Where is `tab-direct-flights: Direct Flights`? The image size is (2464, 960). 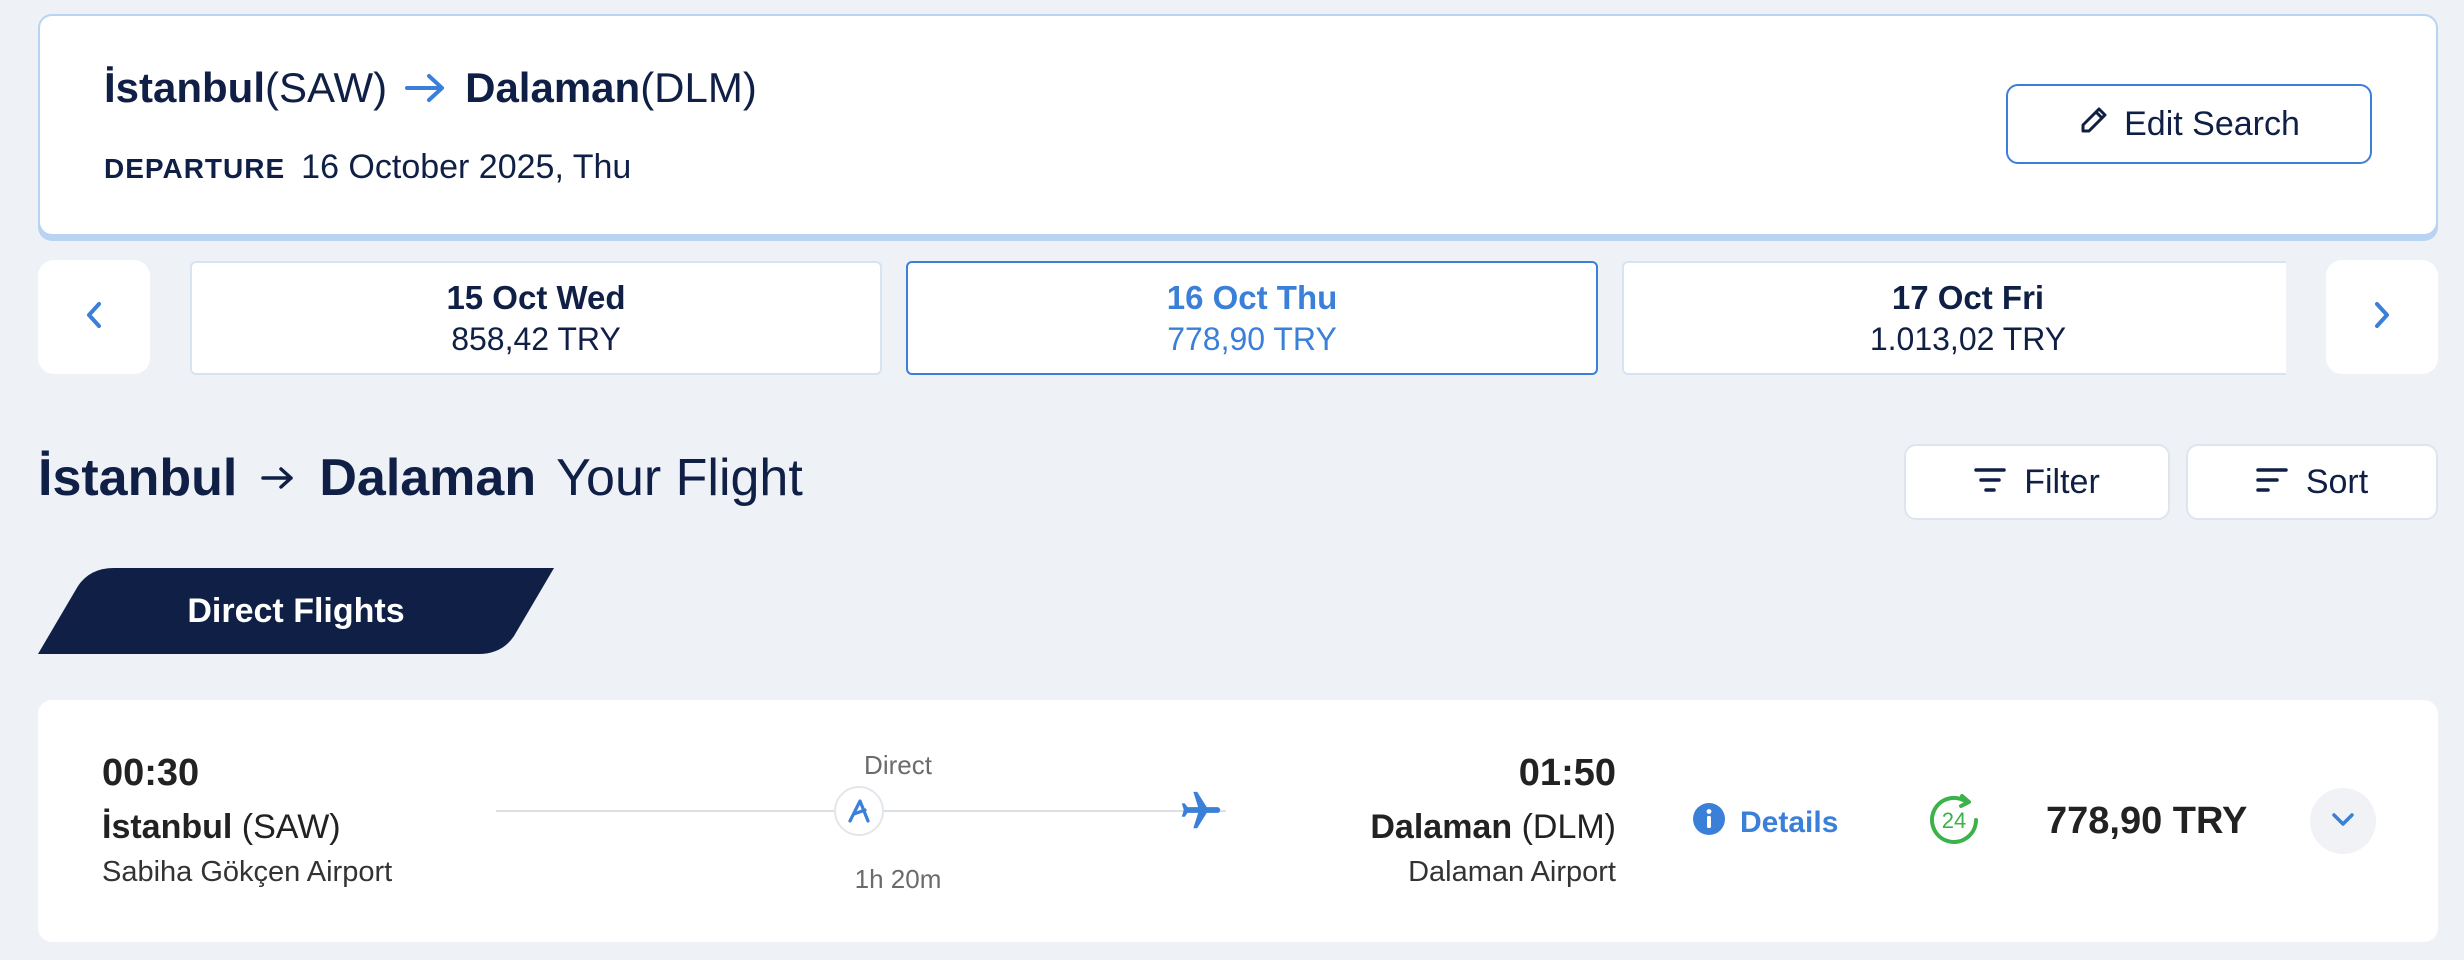
tab-direct-flights: Direct Flights is located at coordinates (296, 611).